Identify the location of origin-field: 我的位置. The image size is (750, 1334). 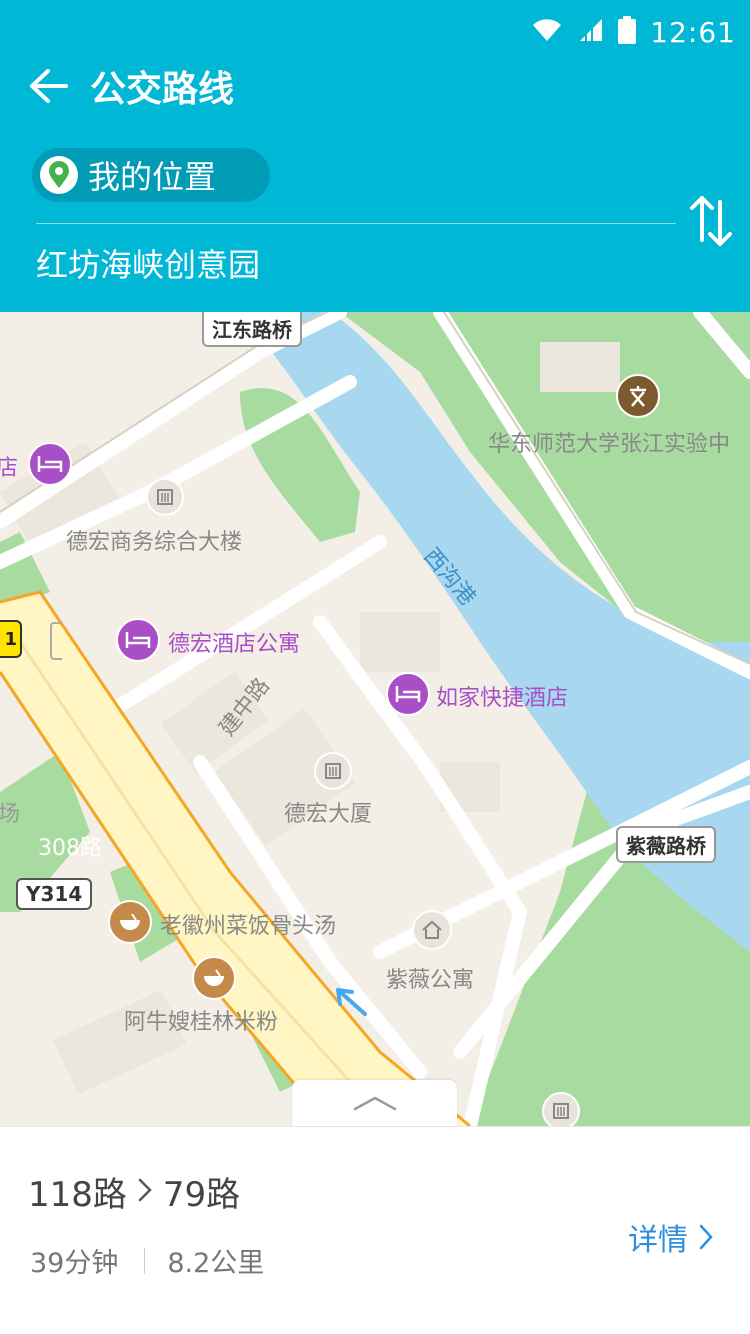
(151, 175).